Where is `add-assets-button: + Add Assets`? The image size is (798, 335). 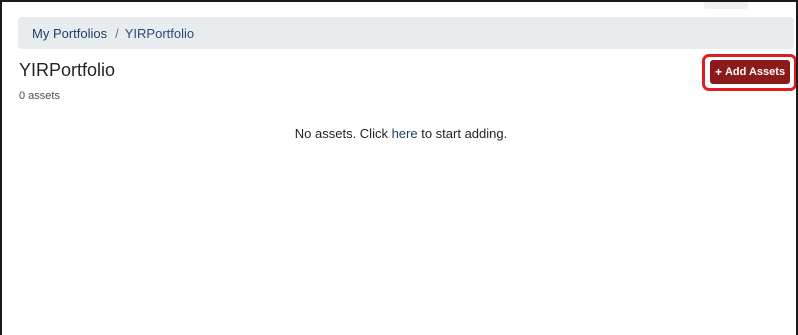
add-assets-button: + Add Assets is located at coordinates (750, 72).